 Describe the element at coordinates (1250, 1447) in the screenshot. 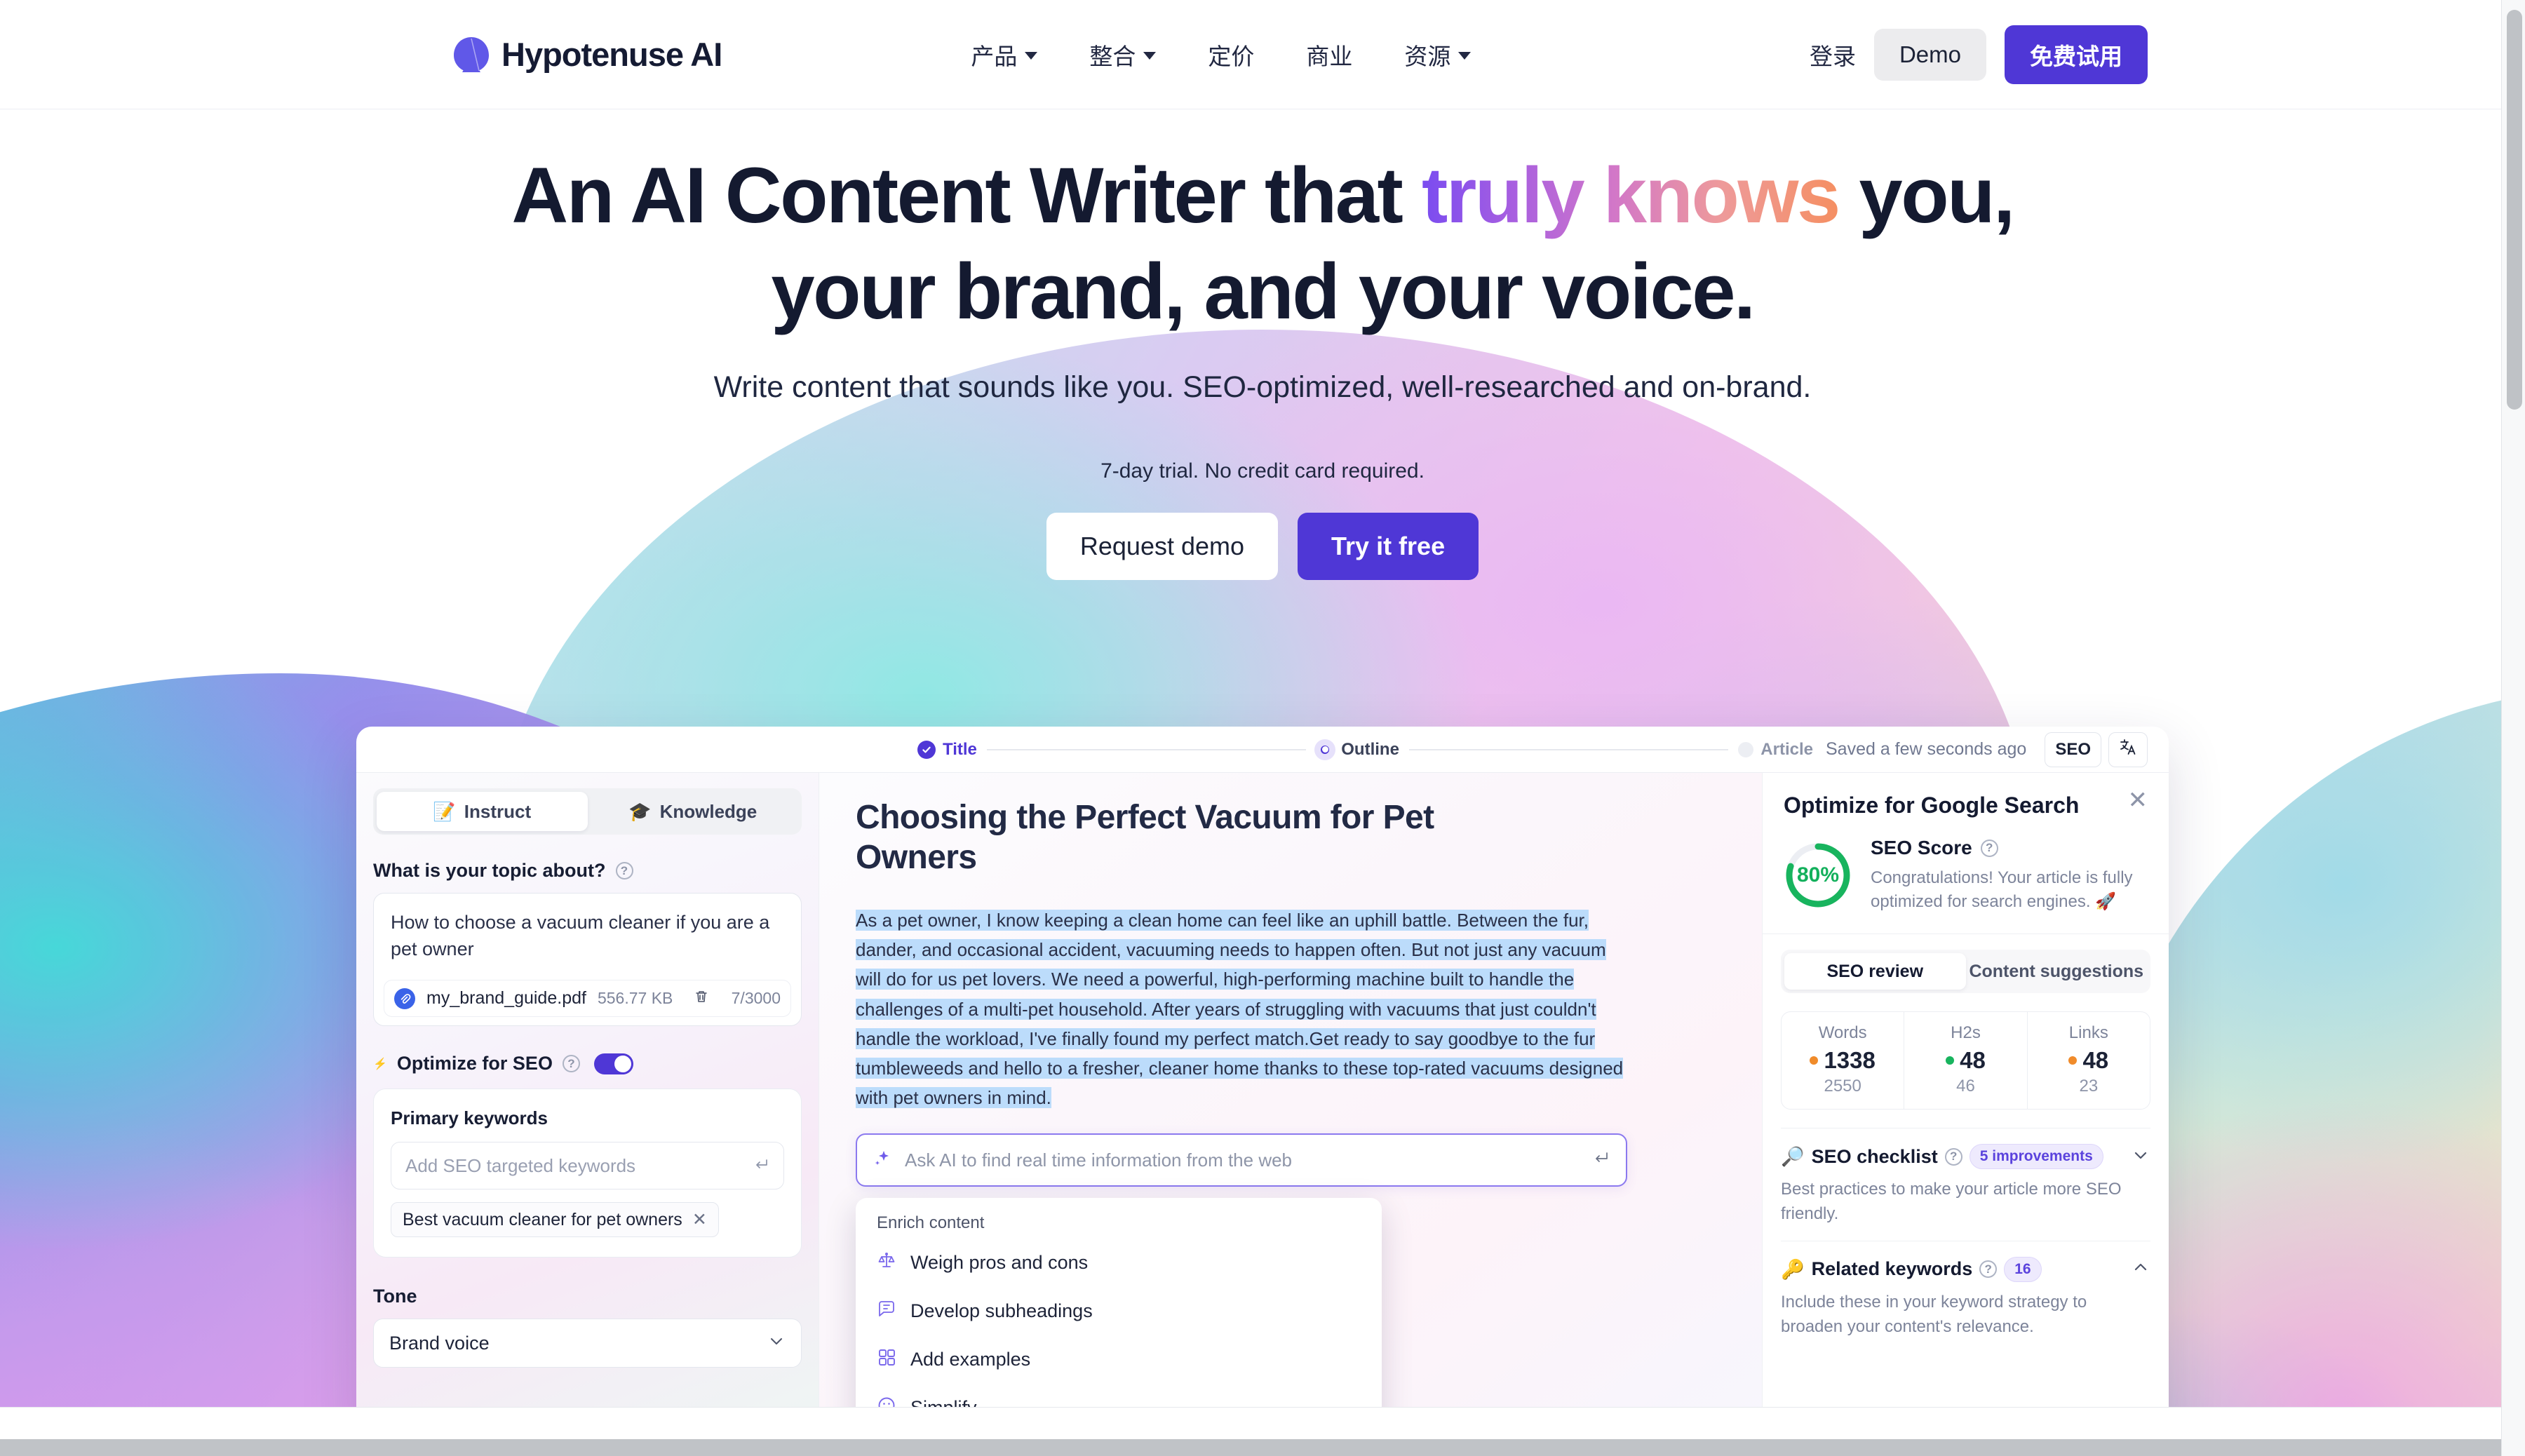

I see `window-bottom-strip` at that location.